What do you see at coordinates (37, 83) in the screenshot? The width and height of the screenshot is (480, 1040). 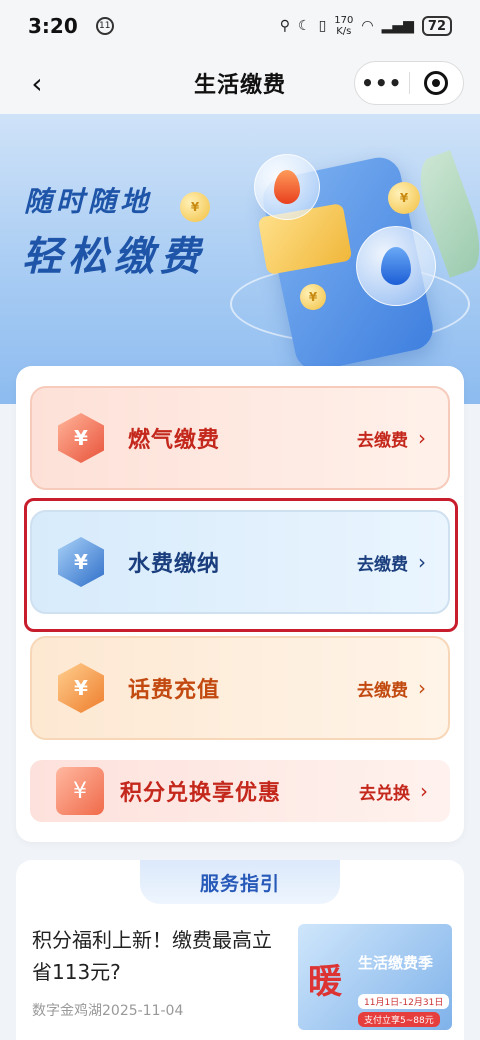 I see `chevron-left-icon: ‹` at bounding box center [37, 83].